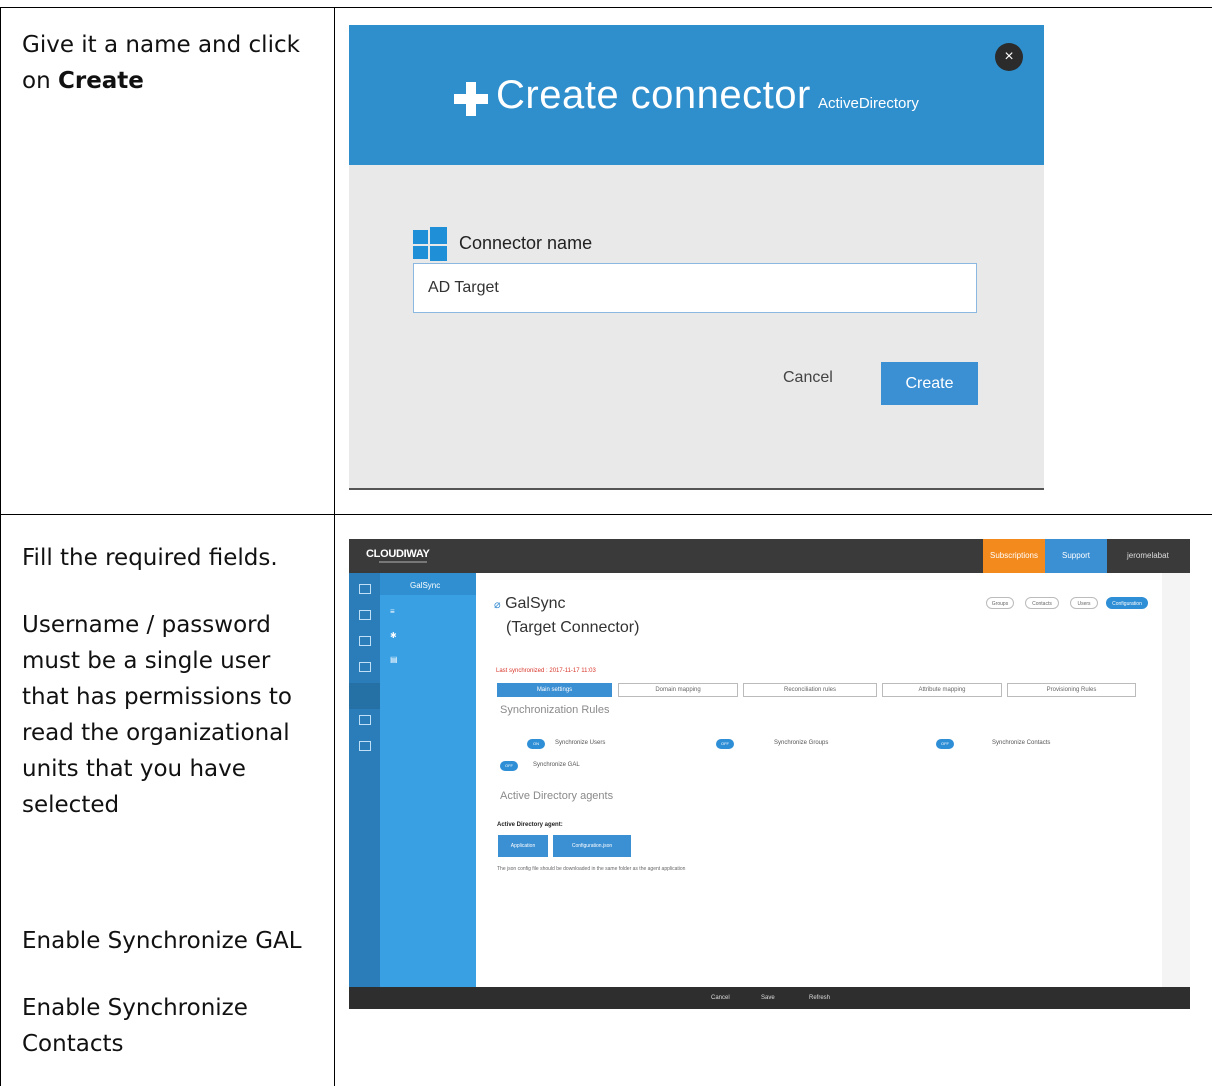  Describe the element at coordinates (172, 63) in the screenshot. I see `row1-instruction: Give it a name and click on Create` at that location.